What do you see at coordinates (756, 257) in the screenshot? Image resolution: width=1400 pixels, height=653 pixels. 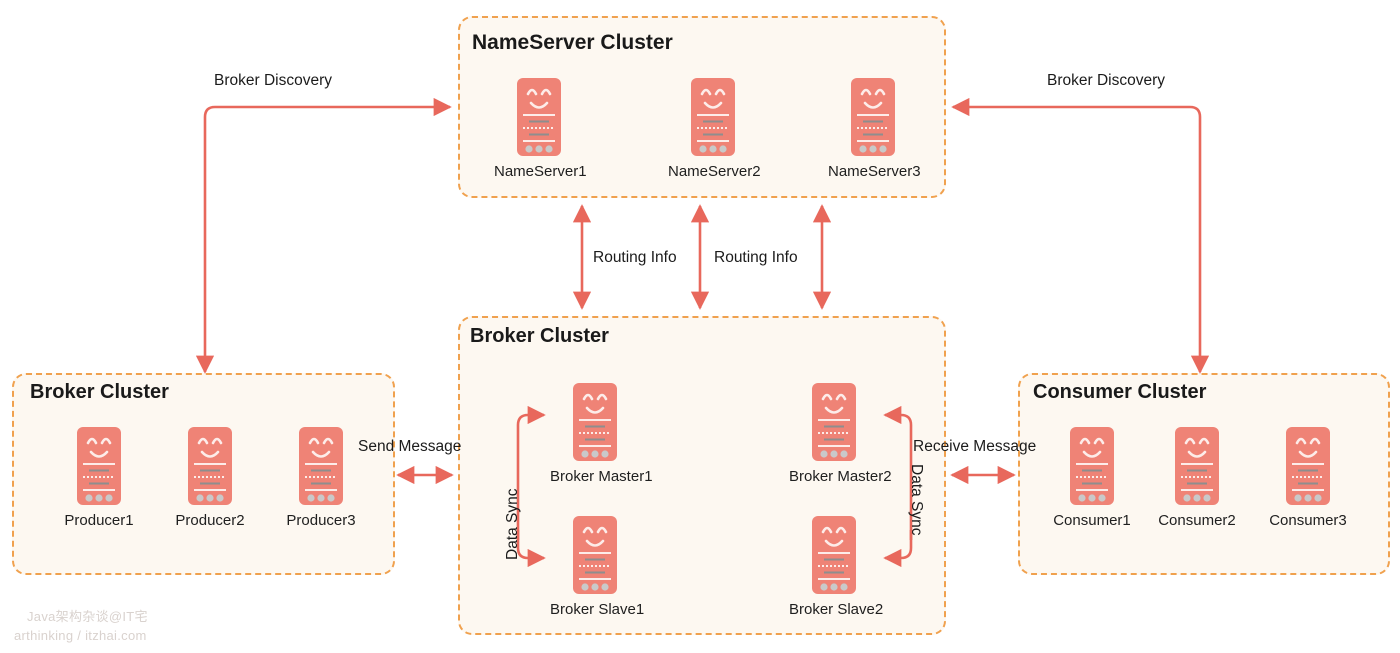 I see `edge-label-routing-info-2: Routing Info` at bounding box center [756, 257].